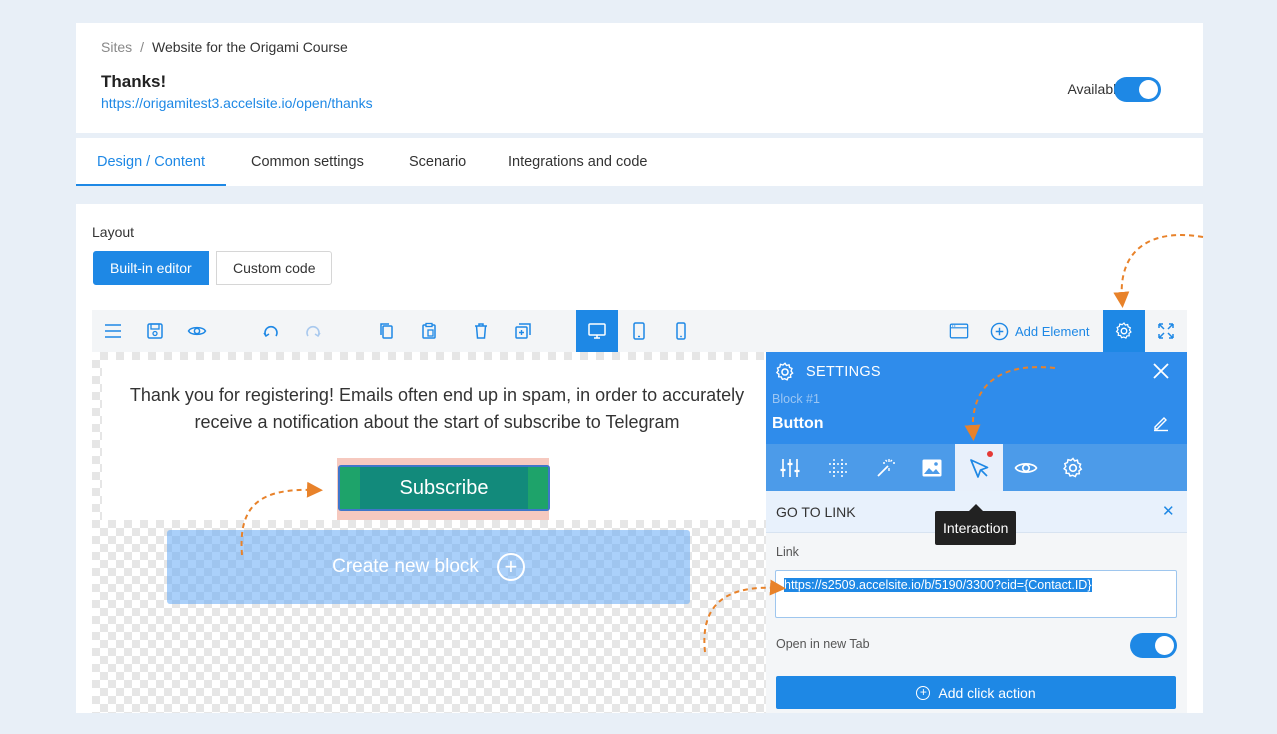 Image resolution: width=1277 pixels, height=734 pixels. I want to click on image-icon, so click(932, 467).